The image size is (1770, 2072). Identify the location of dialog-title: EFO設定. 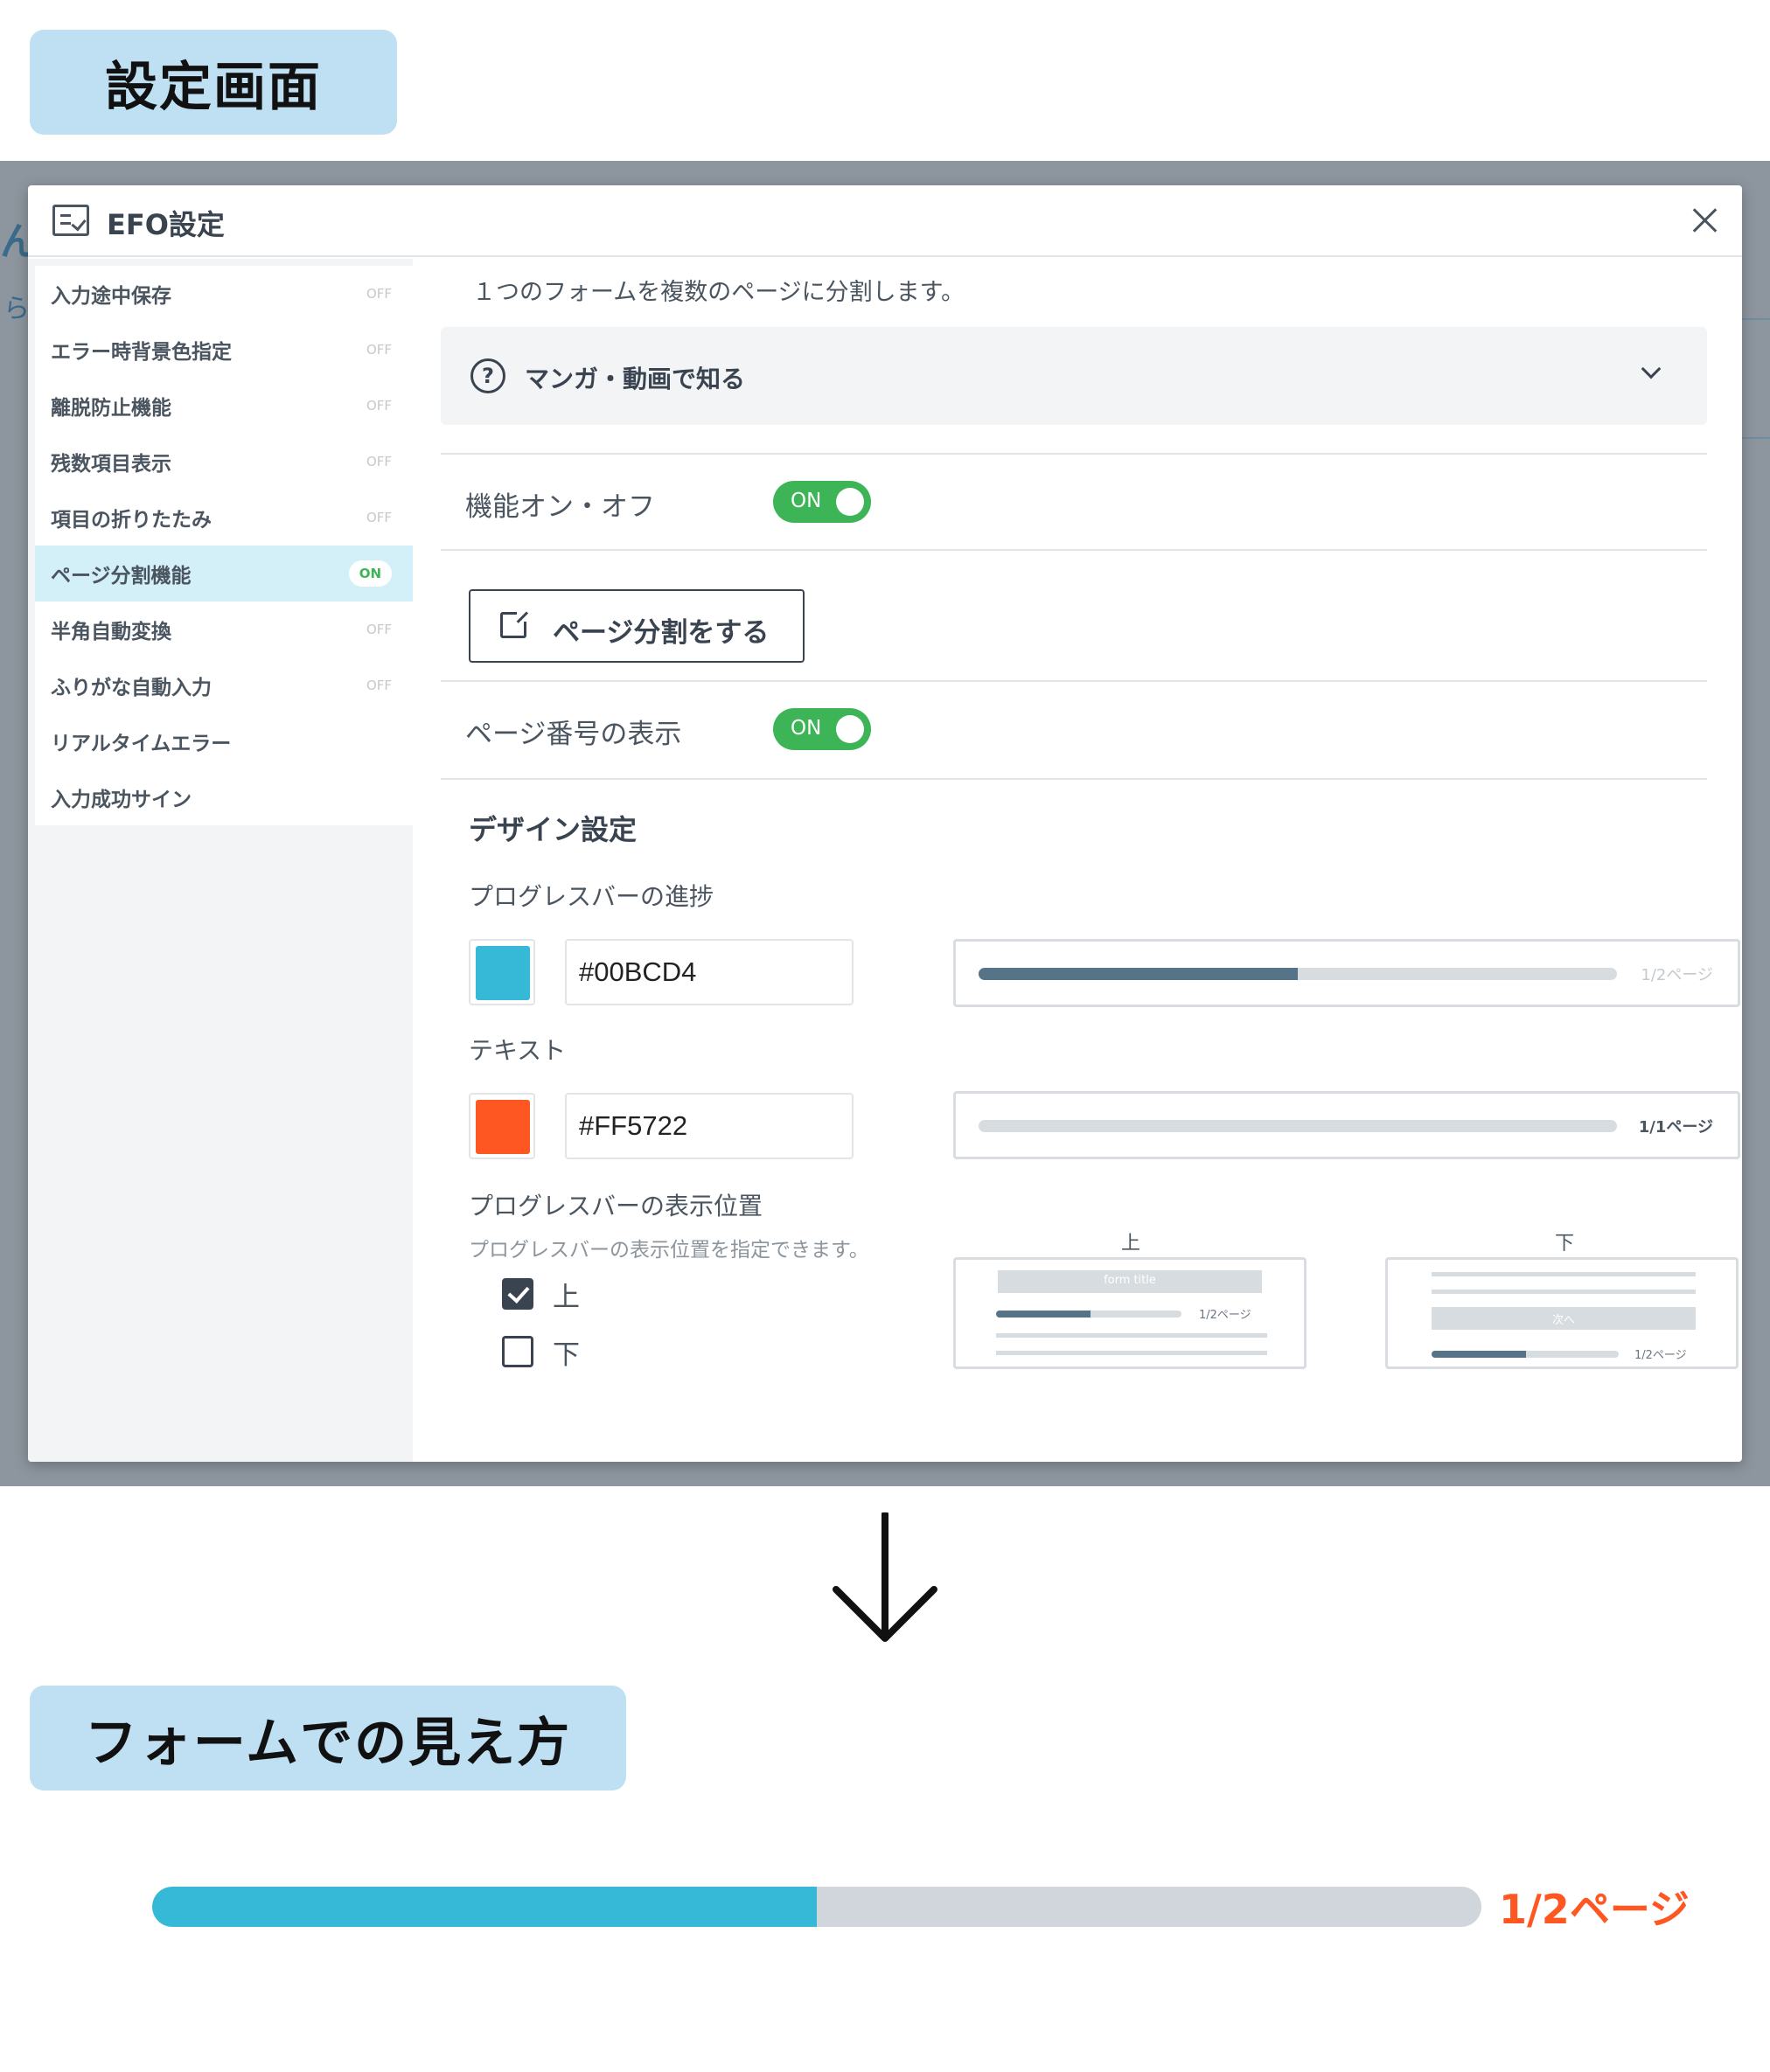
(166, 224).